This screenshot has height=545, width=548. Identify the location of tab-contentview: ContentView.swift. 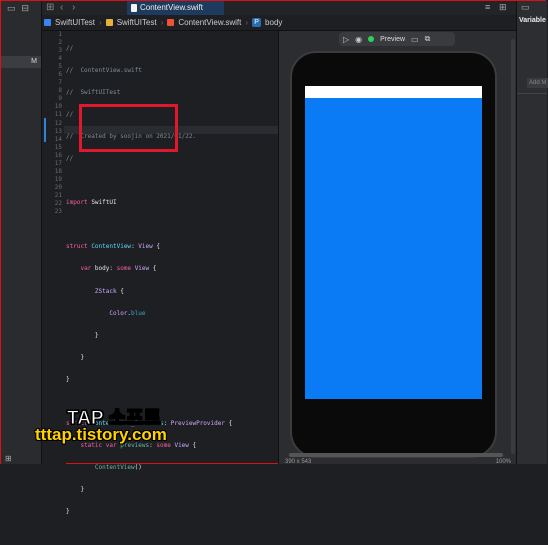
(175, 8).